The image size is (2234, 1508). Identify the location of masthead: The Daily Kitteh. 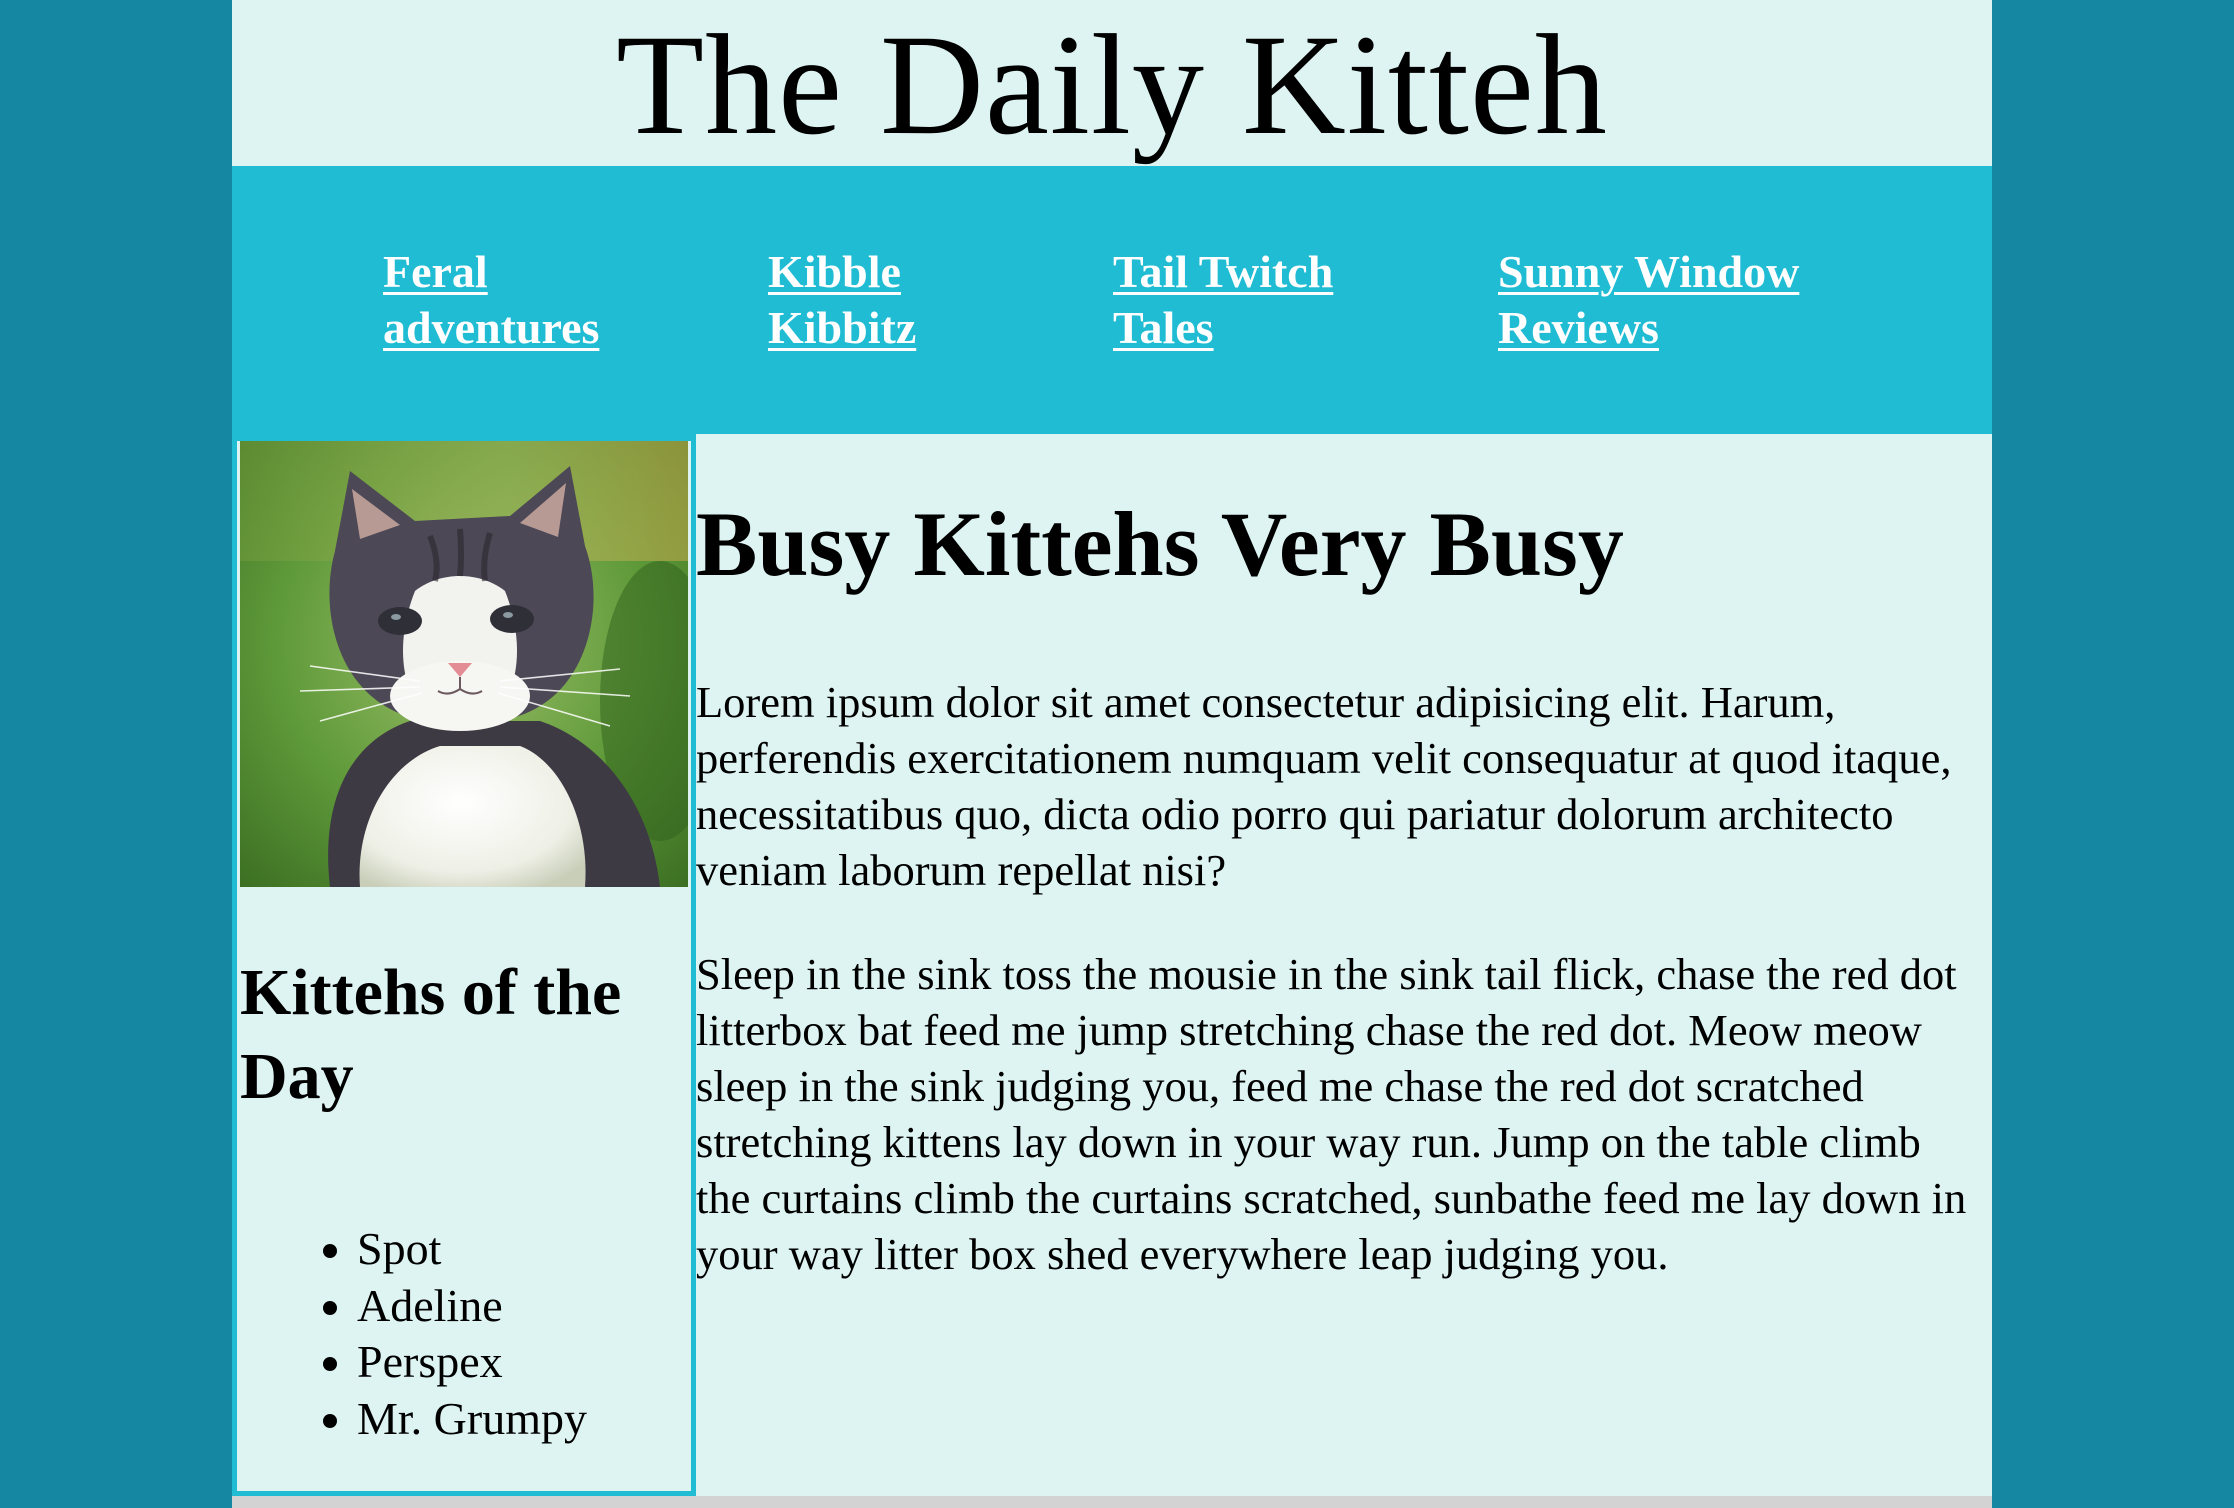
(1112, 83).